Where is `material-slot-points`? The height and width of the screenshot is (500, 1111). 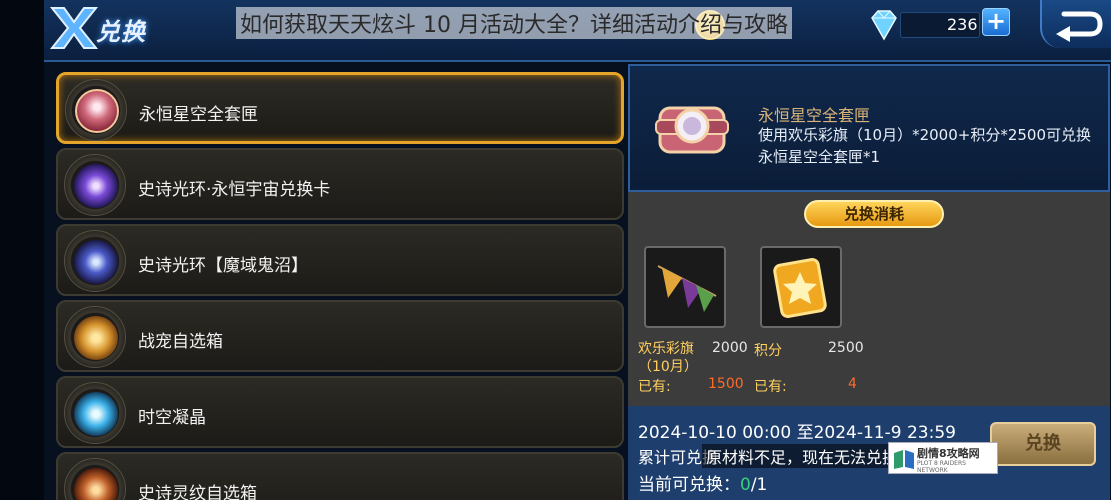 material-slot-points is located at coordinates (801, 287).